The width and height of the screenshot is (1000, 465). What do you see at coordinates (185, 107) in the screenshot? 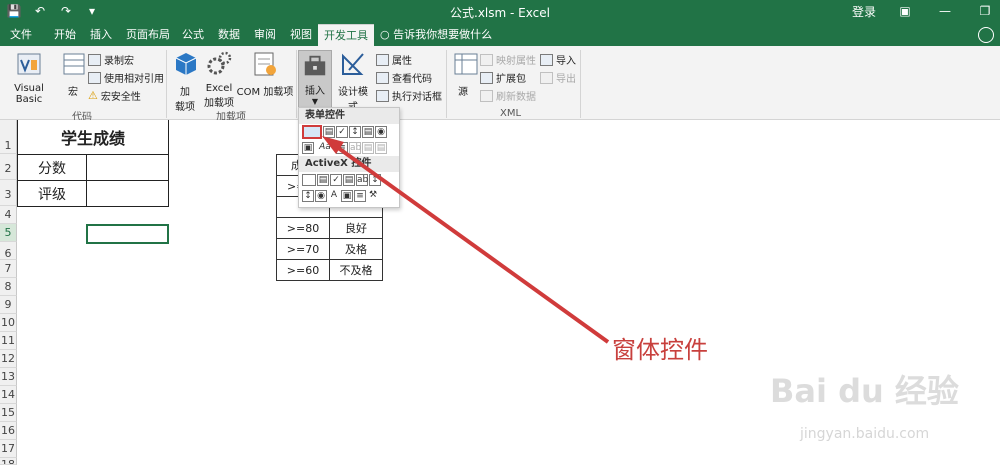
I see `addins-label-2: 载项` at bounding box center [185, 107].